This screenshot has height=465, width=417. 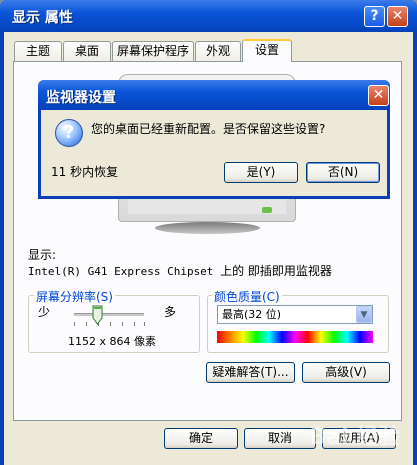 What do you see at coordinates (81, 98) in the screenshot?
I see `dialog-title: 监视器设置` at bounding box center [81, 98].